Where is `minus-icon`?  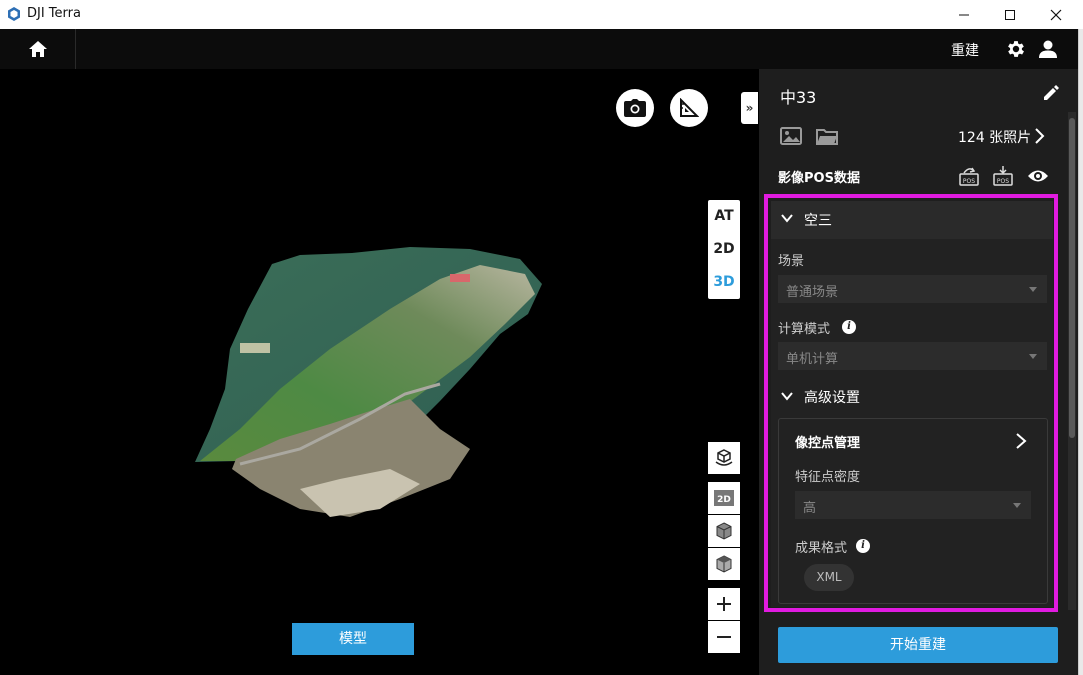
minus-icon is located at coordinates (724, 637).